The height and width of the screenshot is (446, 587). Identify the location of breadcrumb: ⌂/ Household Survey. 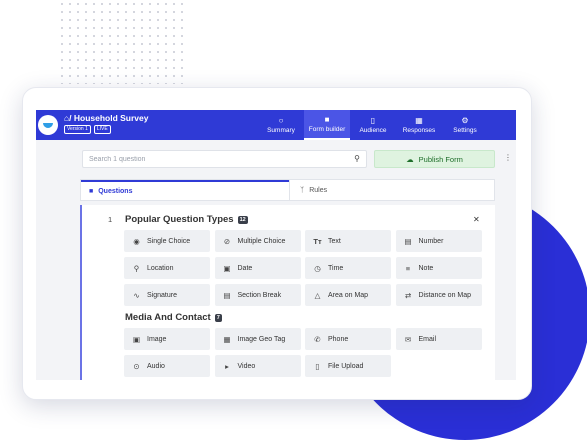
(106, 118).